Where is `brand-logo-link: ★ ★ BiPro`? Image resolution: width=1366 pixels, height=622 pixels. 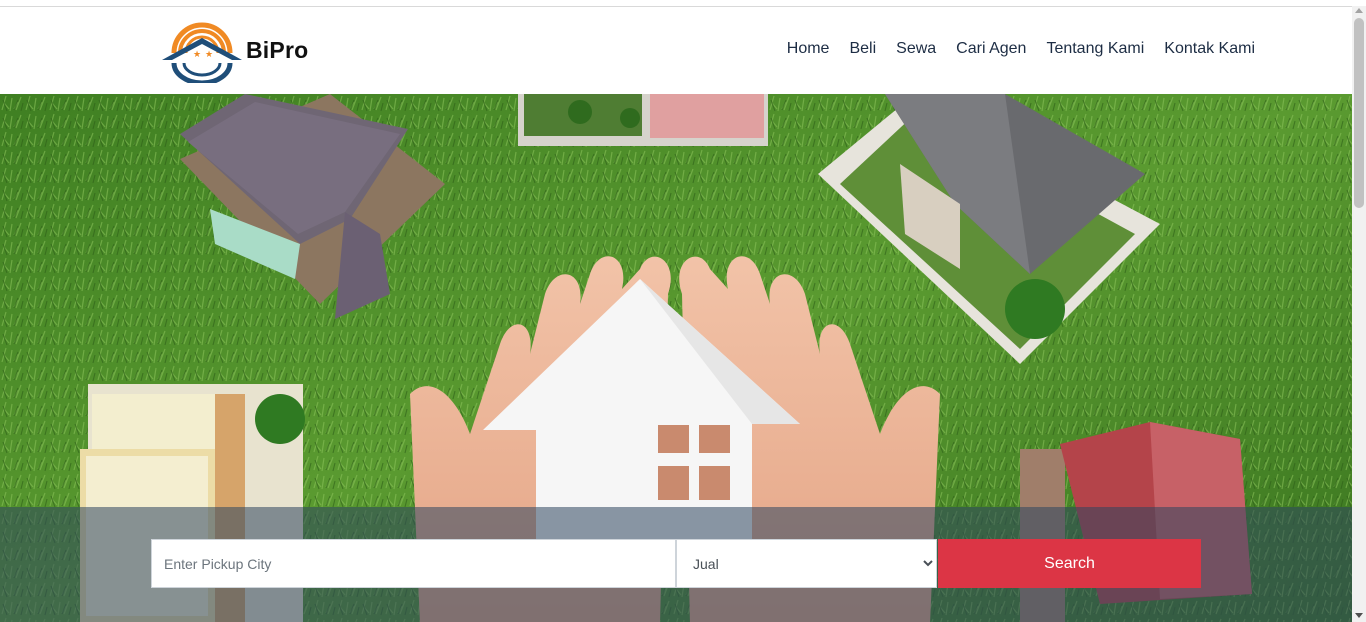
brand-logo-link: ★ ★ BiPro is located at coordinates (234, 50).